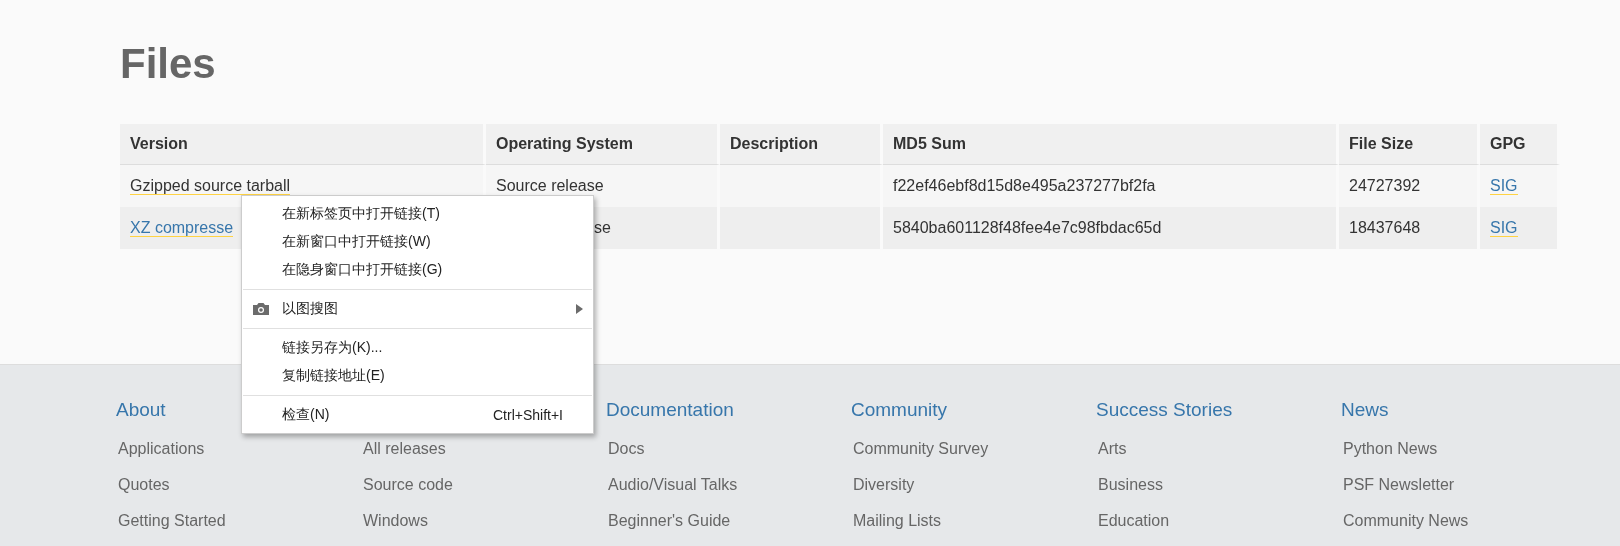  I want to click on footer-link: Source code, so click(407, 491).